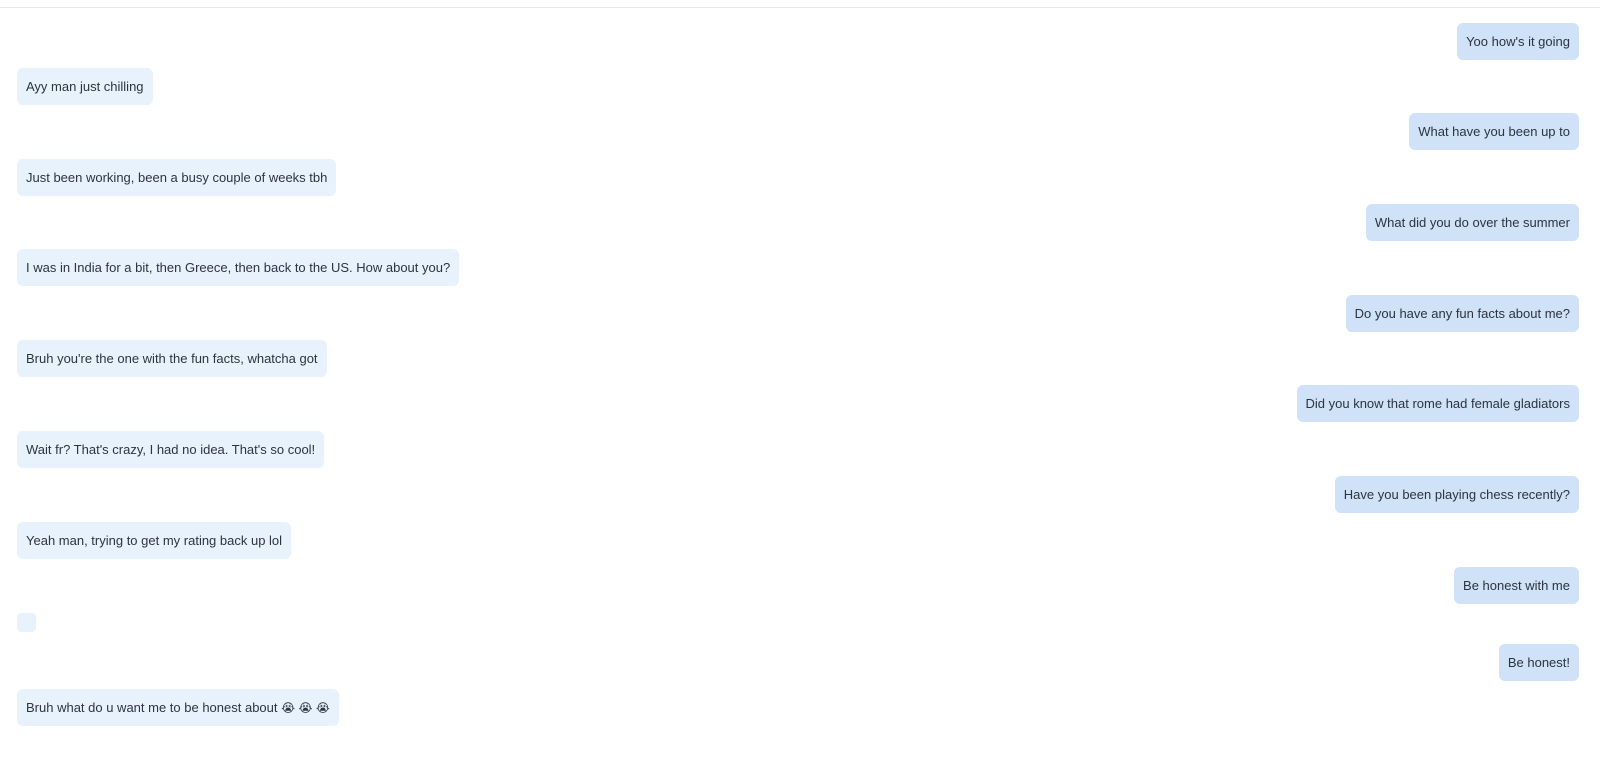 This screenshot has width=1600, height=759. I want to click on message-bubble-outgoing: Do you have any fun facts about me?, so click(1462, 313).